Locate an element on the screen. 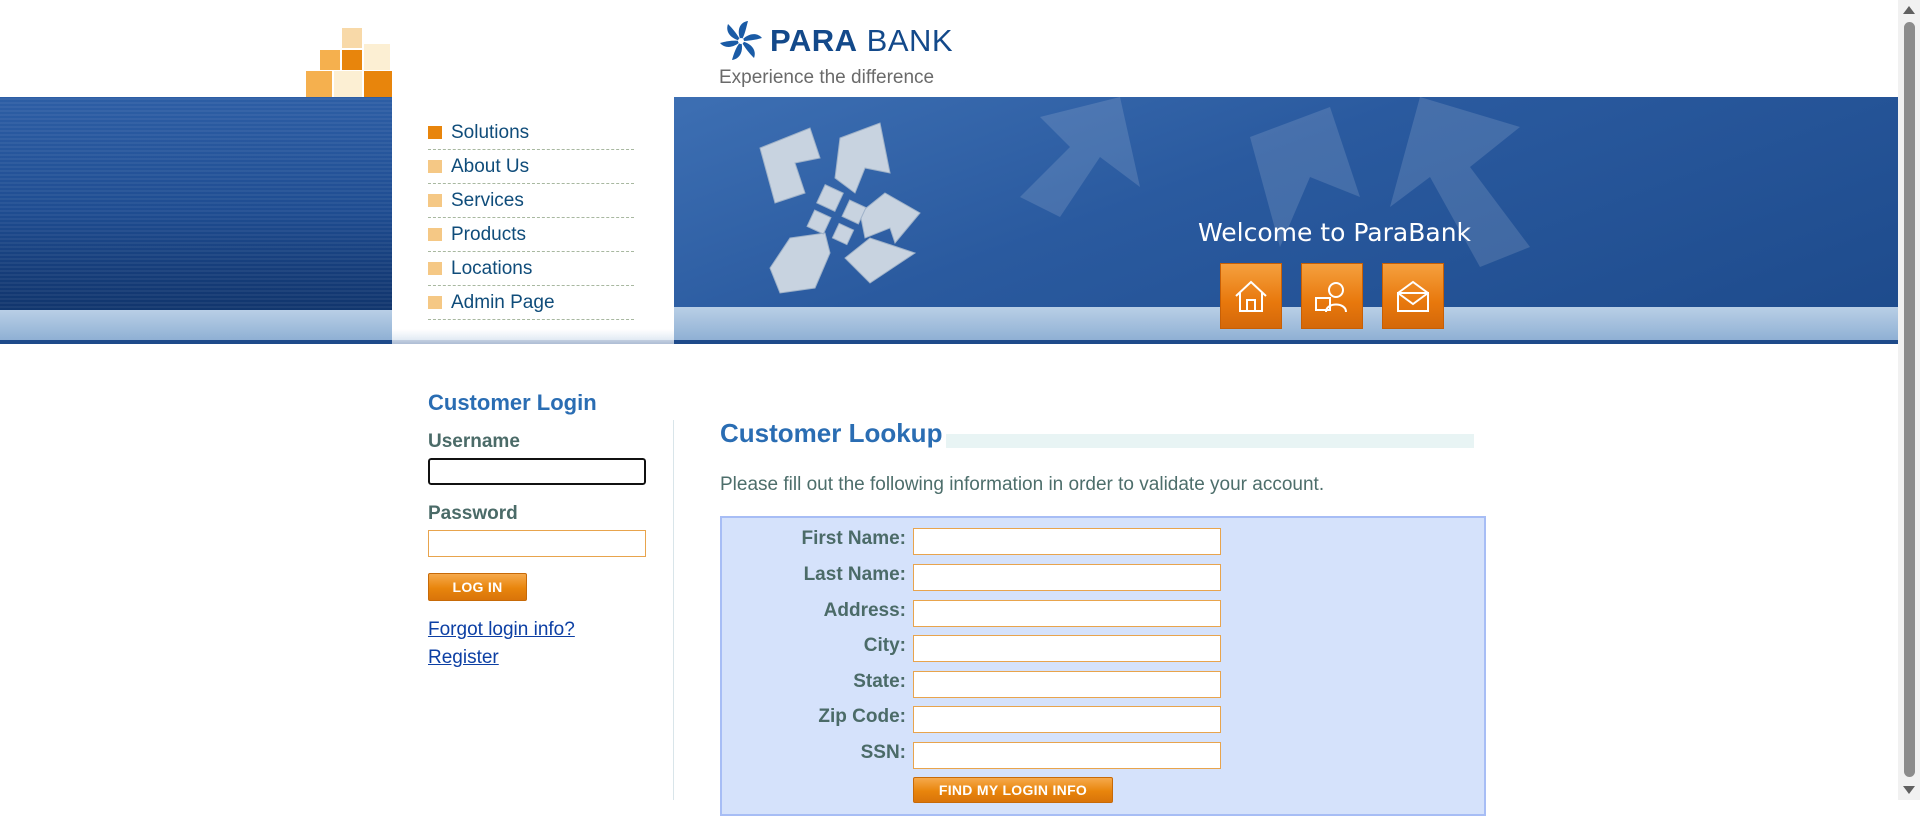 This screenshot has height=816, width=1920. scroll-down-arrow-icon is located at coordinates (1909, 790).